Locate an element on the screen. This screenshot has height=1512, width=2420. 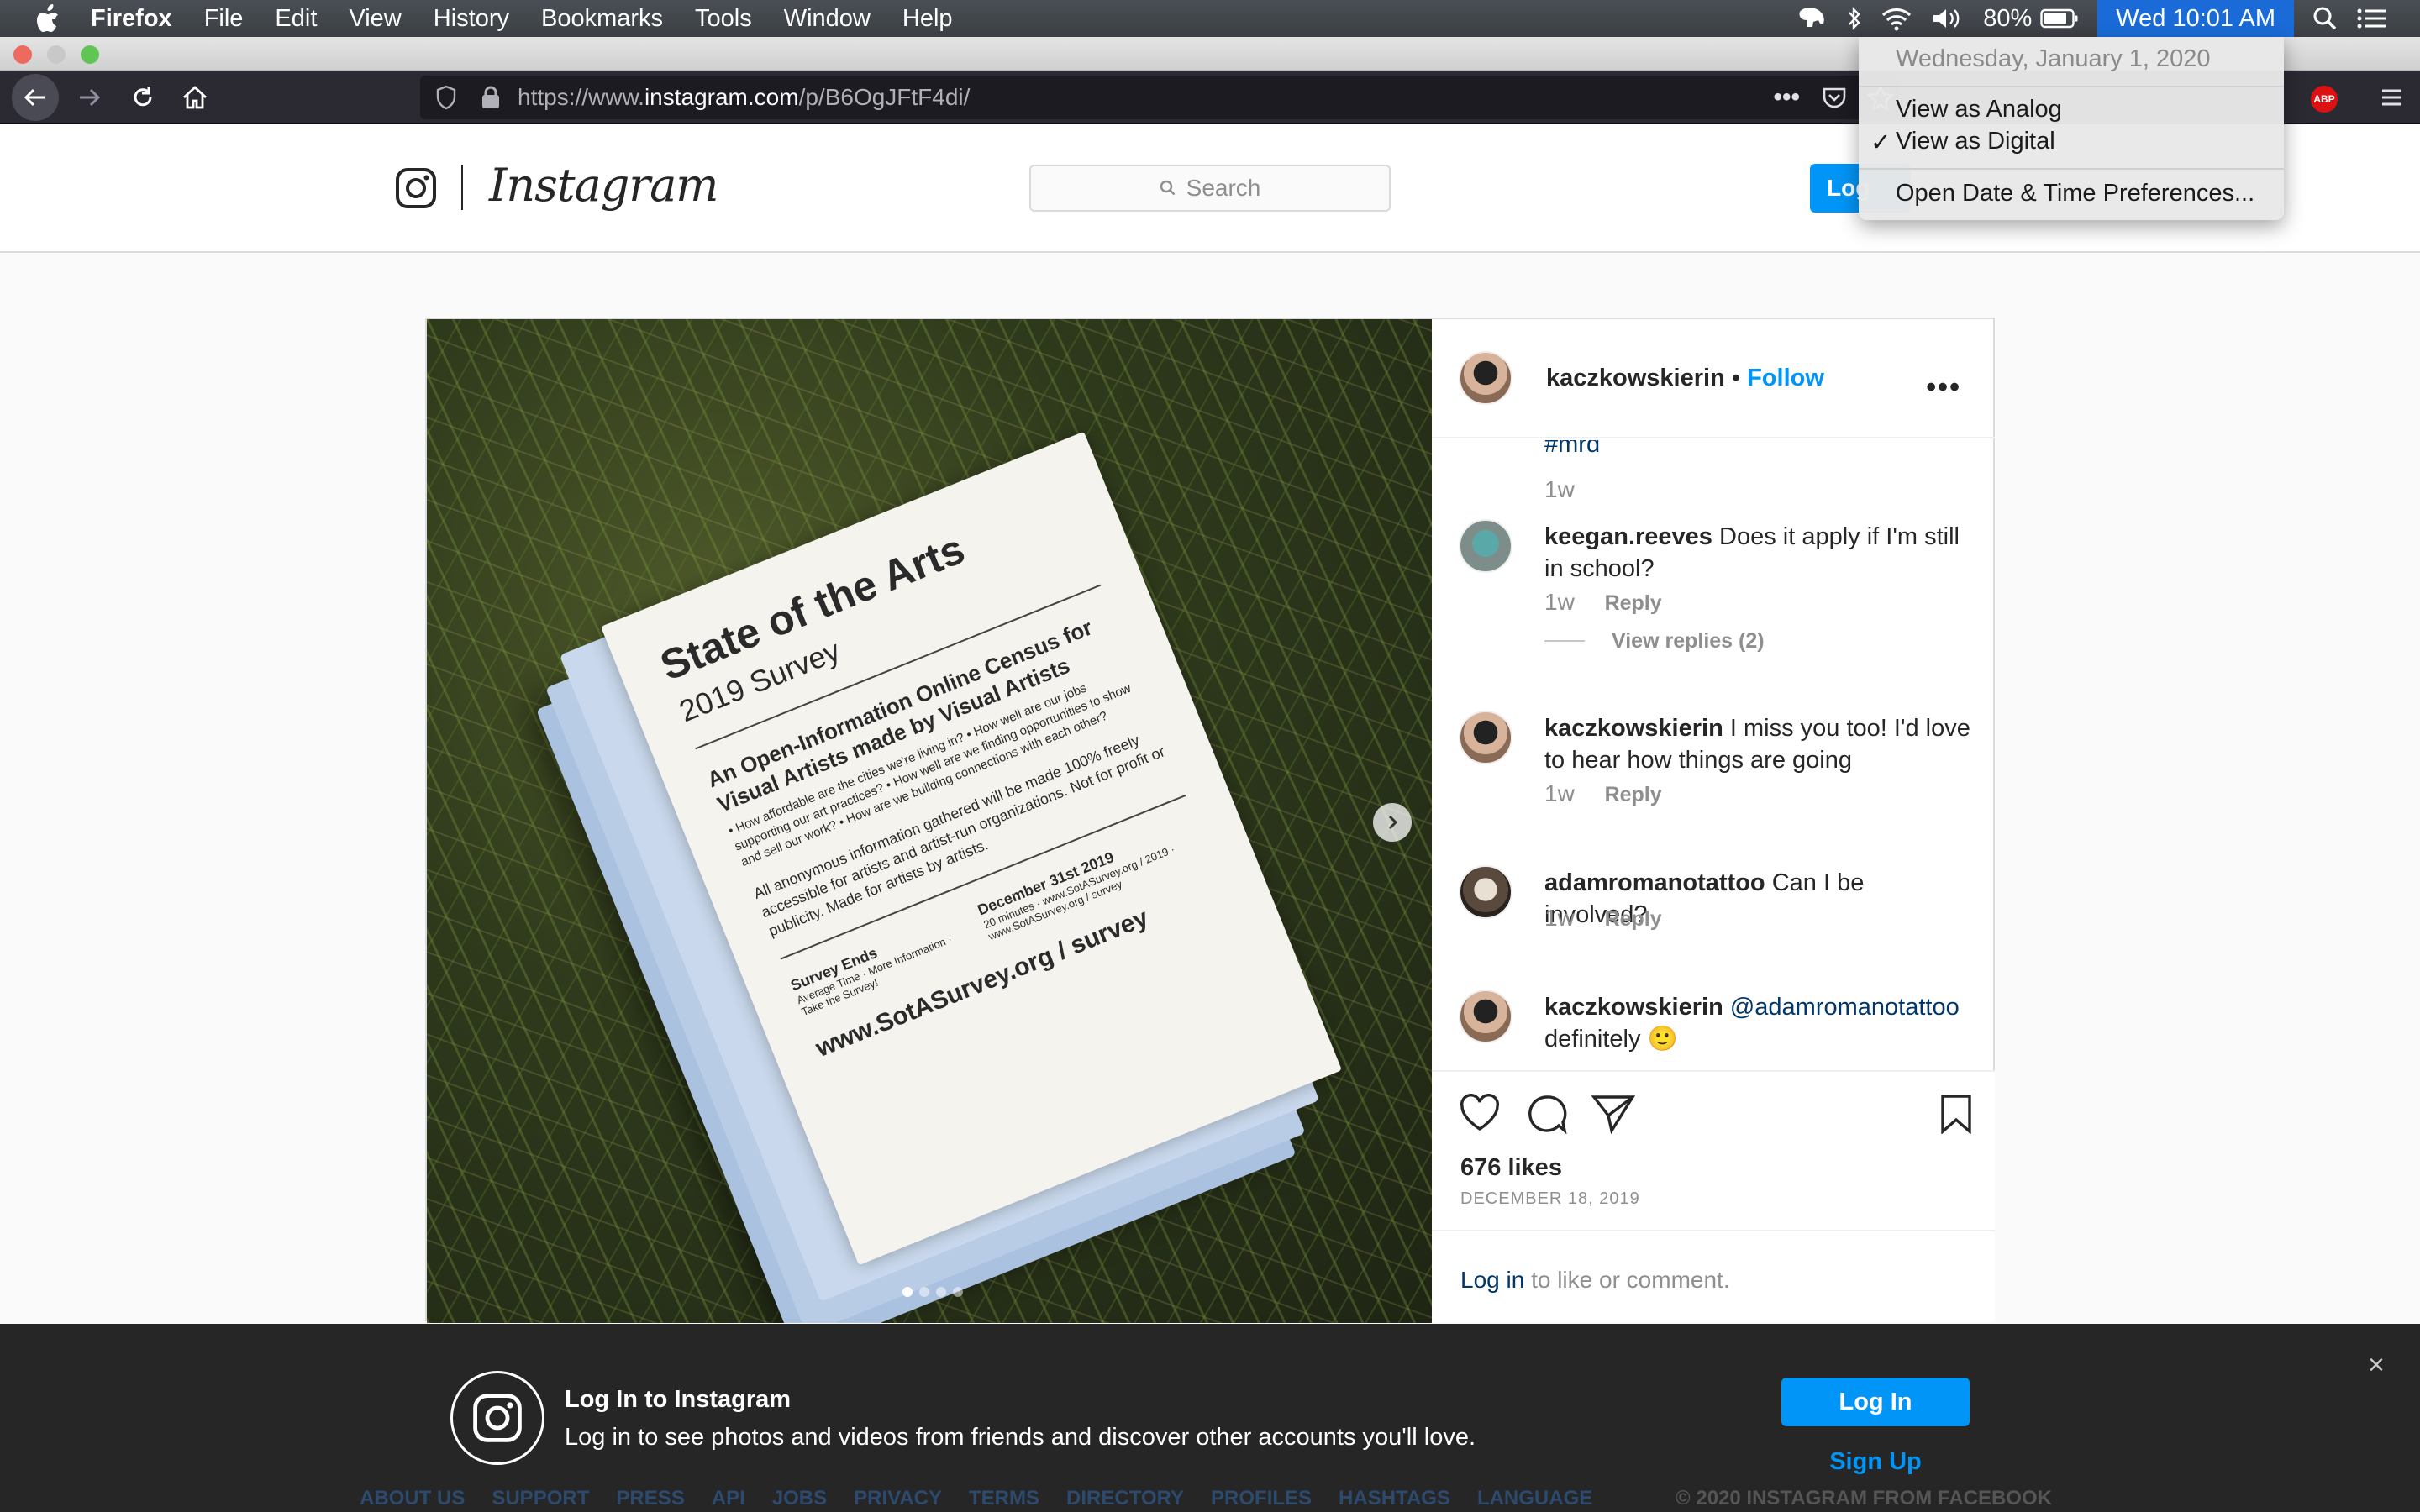
bluetooth-icon is located at coordinates (1855, 18).